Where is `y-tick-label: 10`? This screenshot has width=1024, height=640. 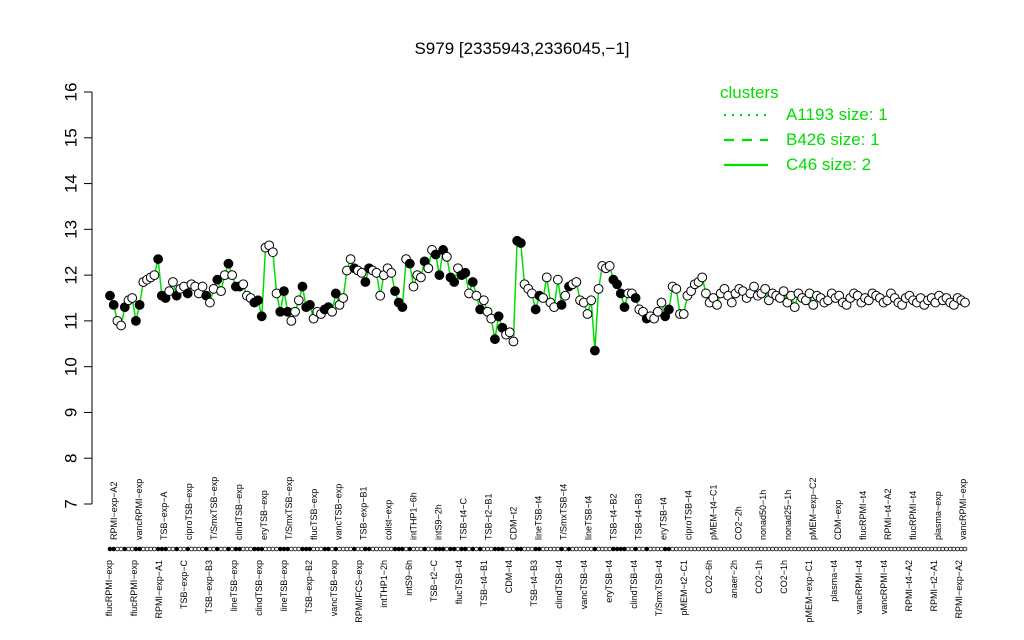
y-tick-label: 10 is located at coordinates (70, 366).